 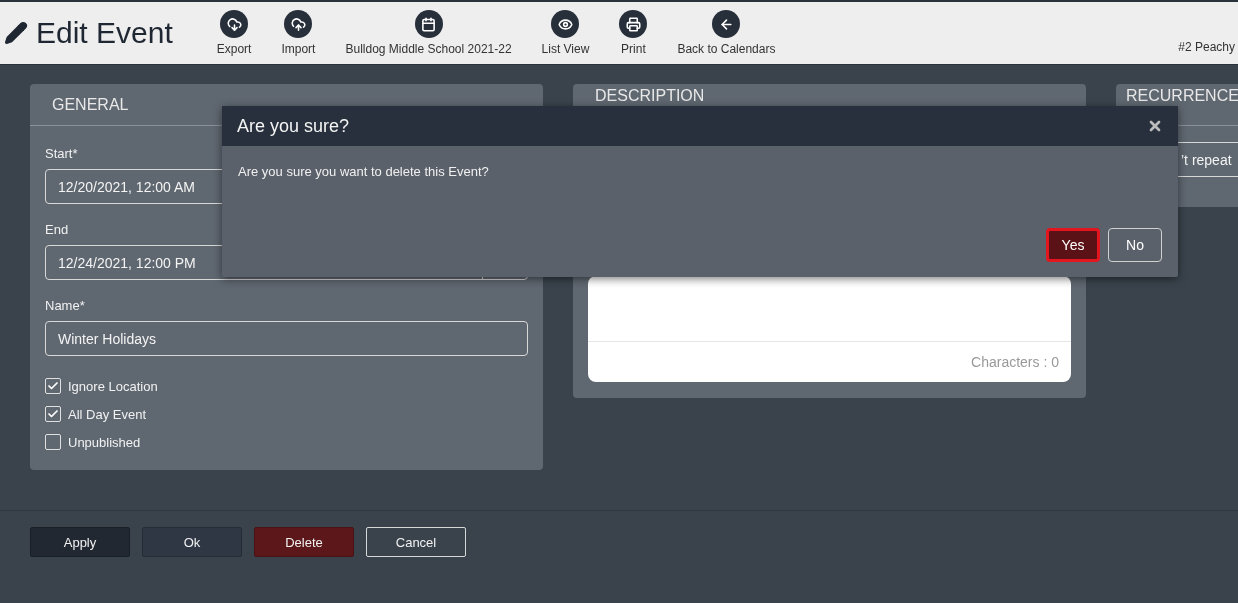 I want to click on apply-button: Apply, so click(x=80, y=542).